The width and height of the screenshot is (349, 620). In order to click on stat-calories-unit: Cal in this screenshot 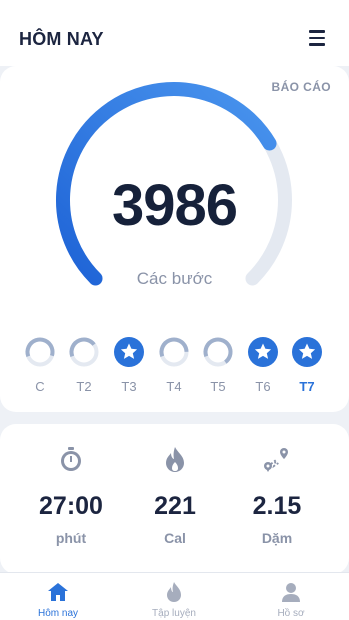, I will do `click(175, 538)`.